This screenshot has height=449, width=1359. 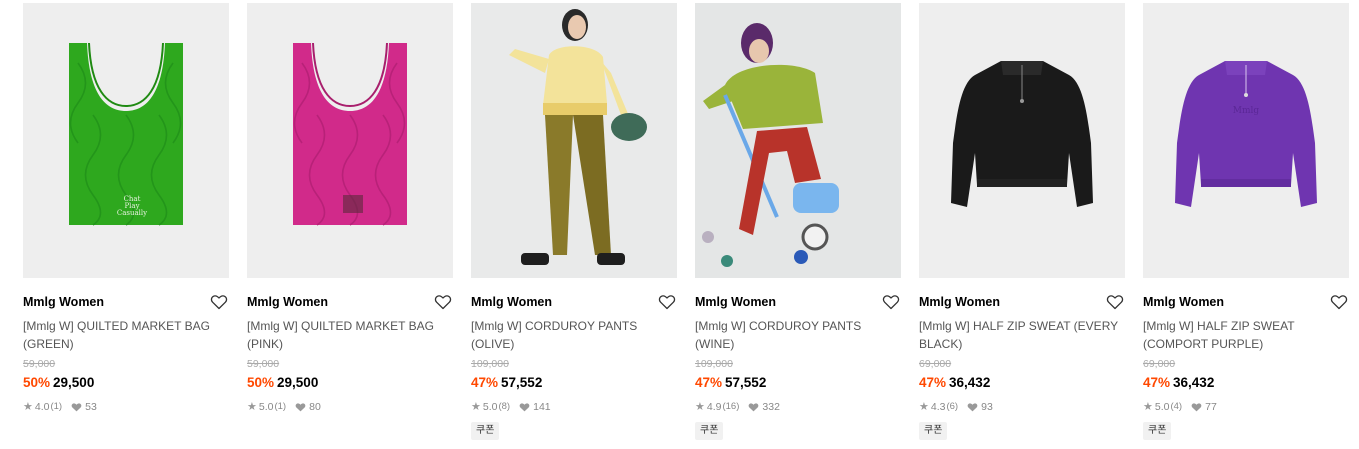 What do you see at coordinates (1246, 111) in the screenshot?
I see `svg-text: Mmlg` at bounding box center [1246, 111].